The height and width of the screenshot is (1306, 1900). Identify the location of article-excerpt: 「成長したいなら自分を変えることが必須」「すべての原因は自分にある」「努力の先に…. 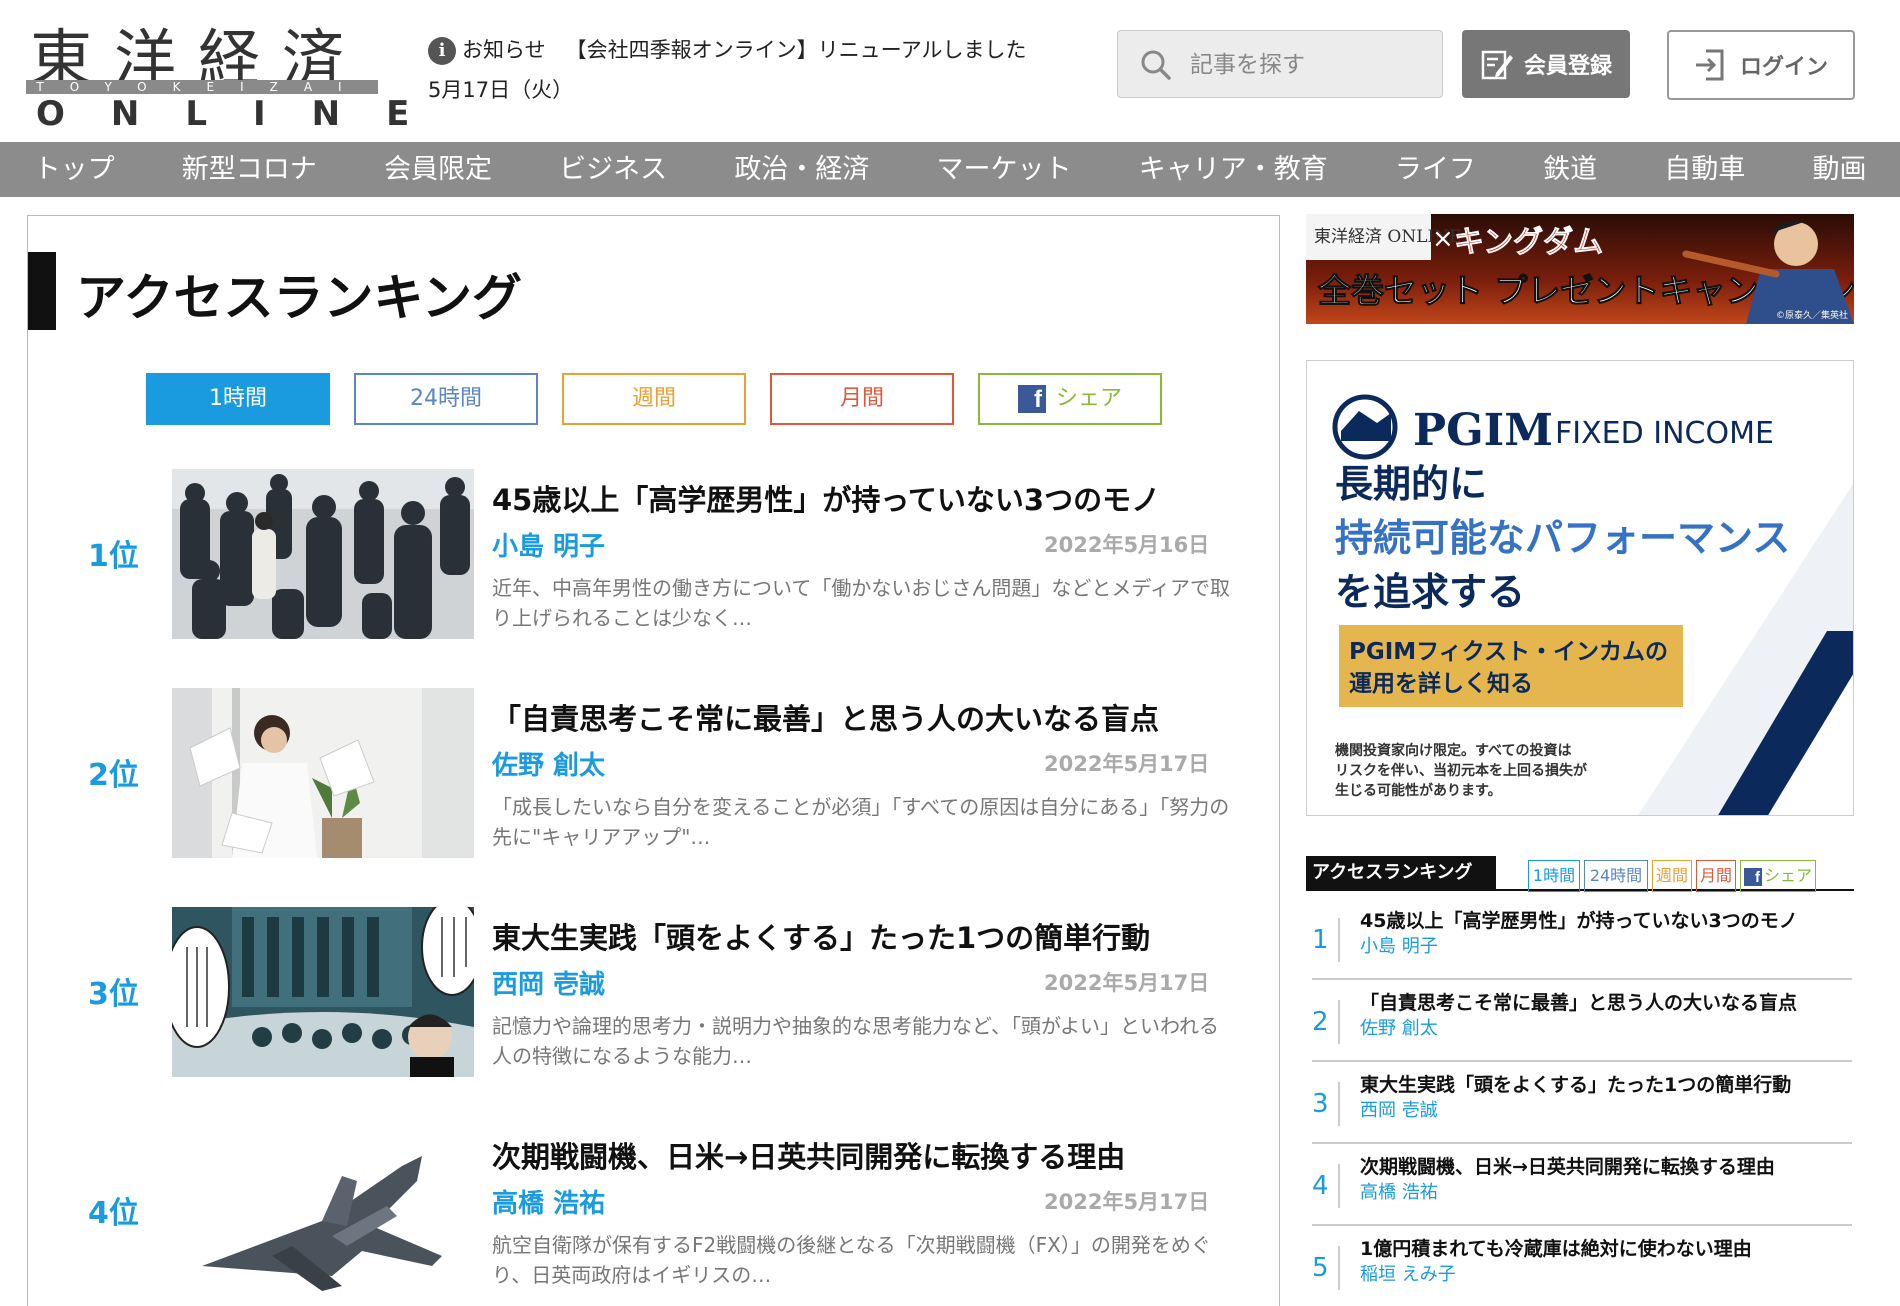
(861, 822).